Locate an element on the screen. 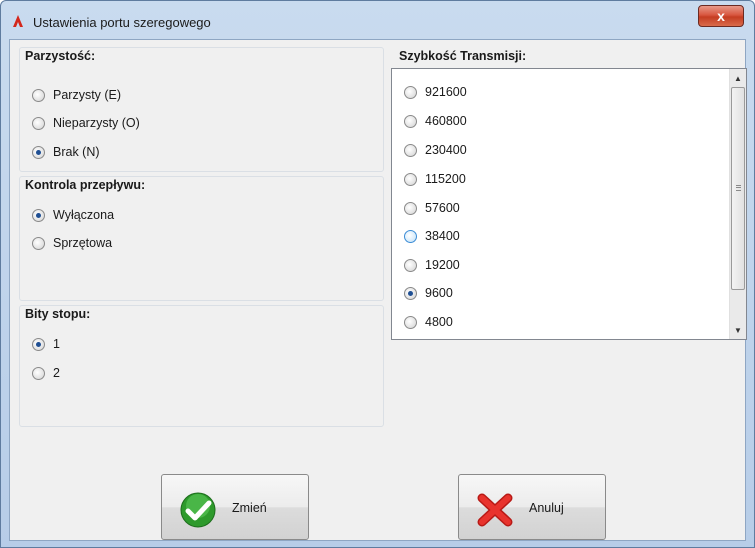 This screenshot has height=548, width=755. baud-option-19200: 19200 is located at coordinates (432, 265).